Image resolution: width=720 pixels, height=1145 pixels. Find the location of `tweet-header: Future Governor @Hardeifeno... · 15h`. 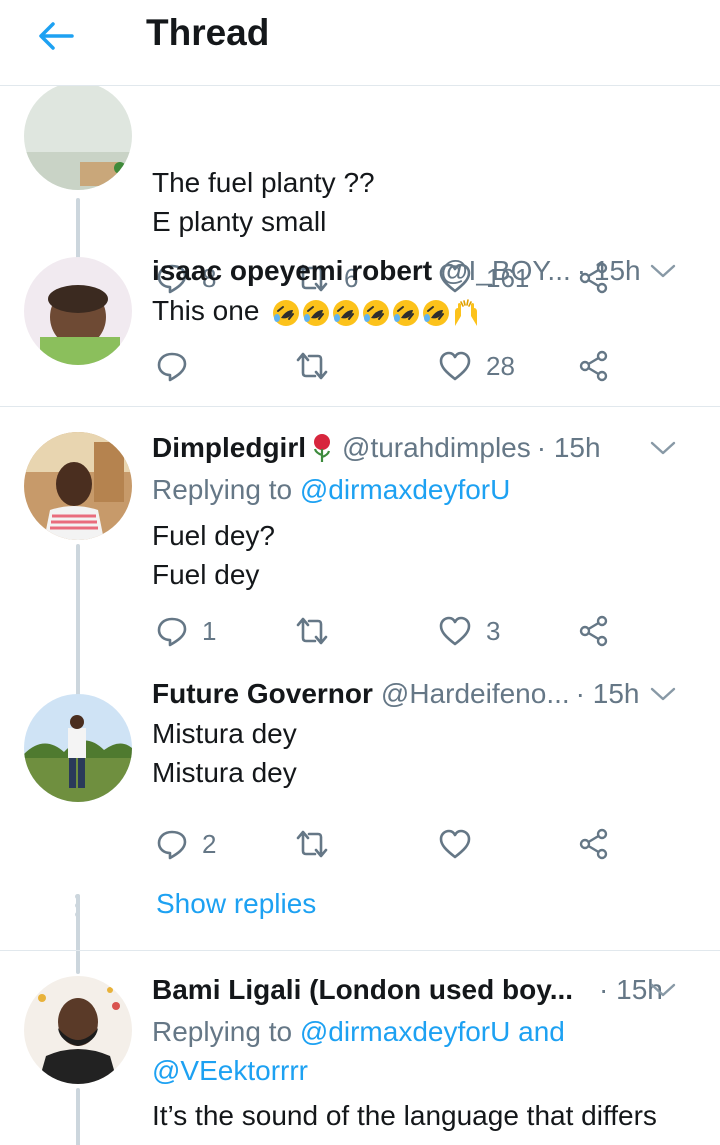

tweet-header: Future Governor @Hardeifeno... · 15h is located at coordinates (426, 694).